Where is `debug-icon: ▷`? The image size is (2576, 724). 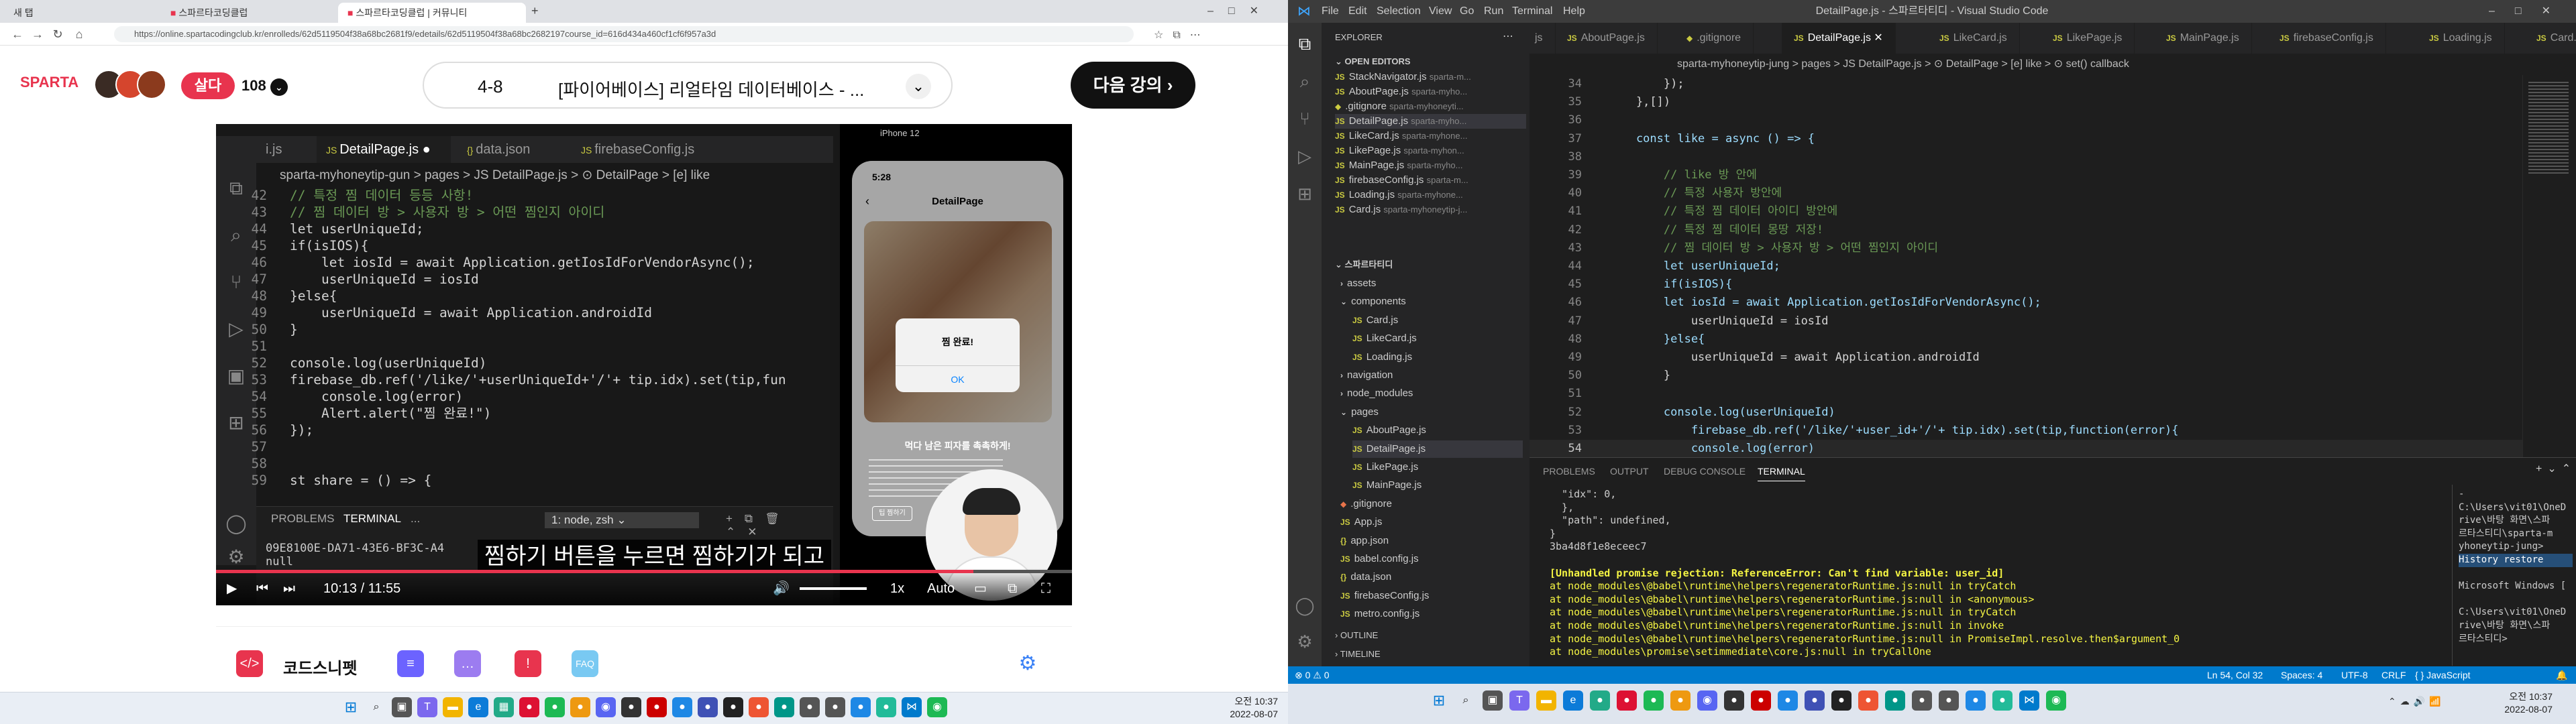
debug-icon: ▷ is located at coordinates (1304, 156).